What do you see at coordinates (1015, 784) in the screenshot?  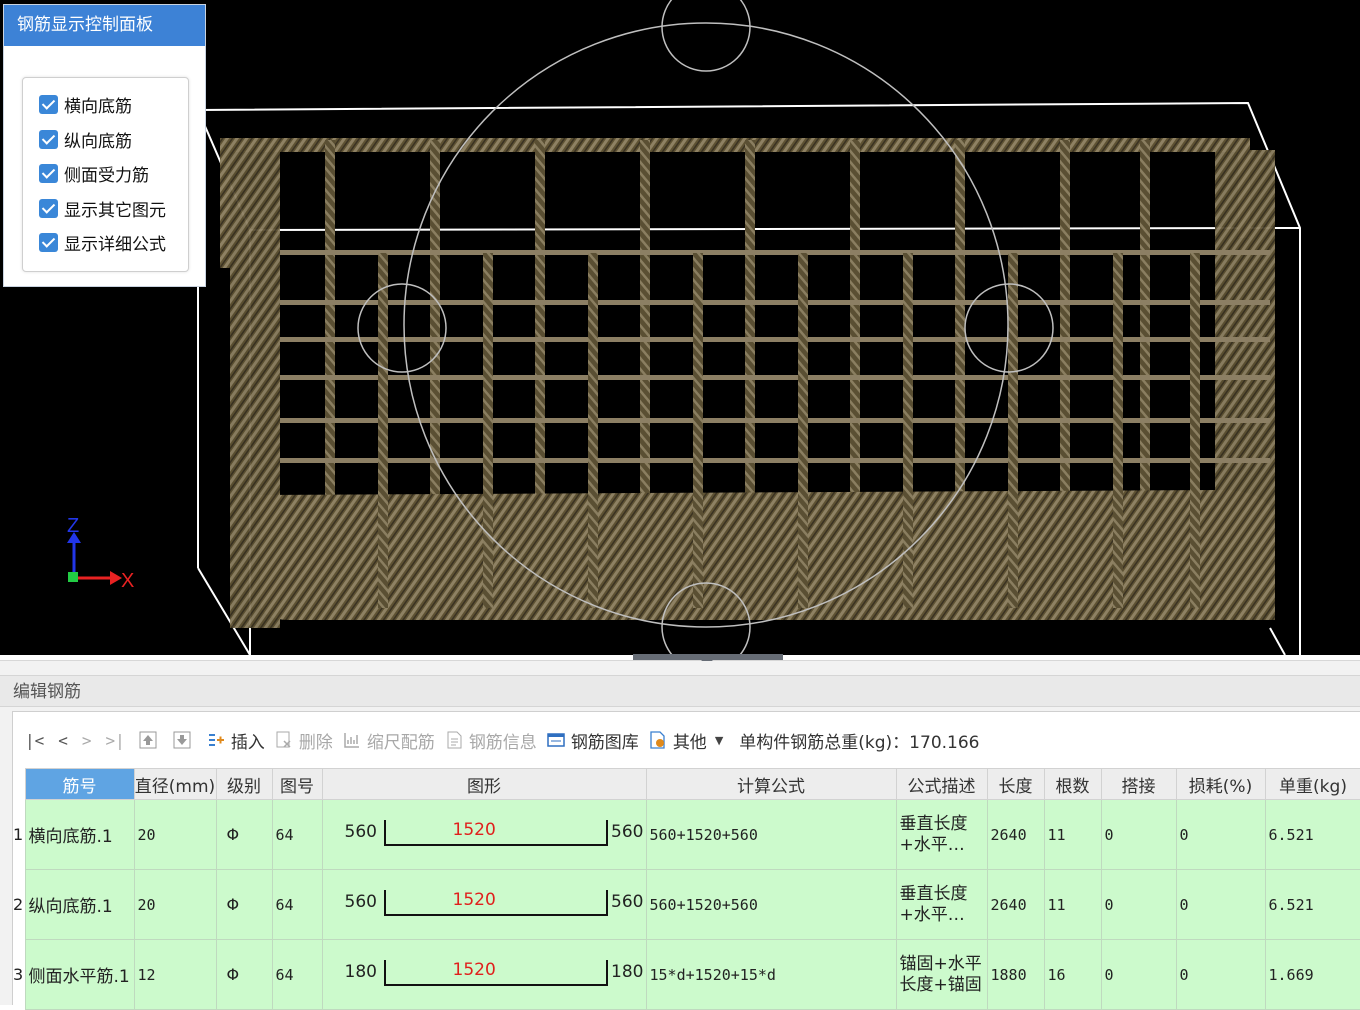 I see `column-header: 长度` at bounding box center [1015, 784].